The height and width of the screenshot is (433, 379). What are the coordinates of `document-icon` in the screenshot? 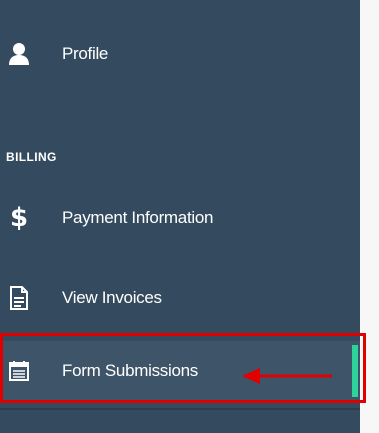 It's located at (19, 298).